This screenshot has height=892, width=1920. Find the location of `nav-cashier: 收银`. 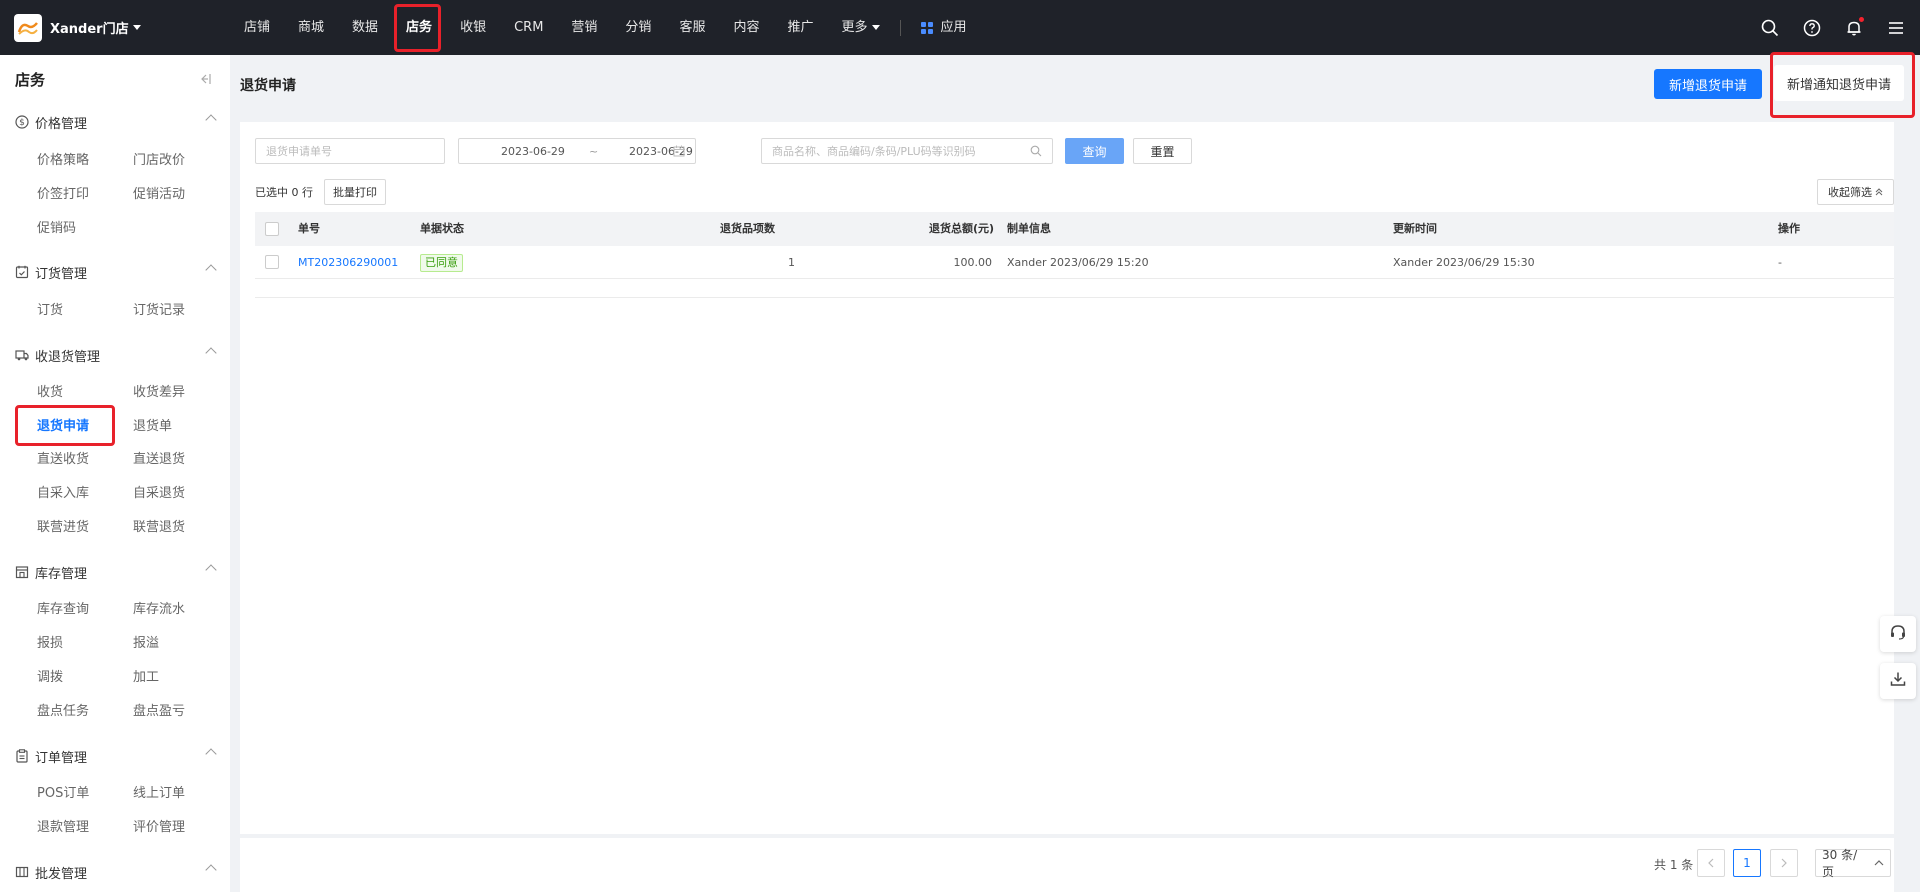

nav-cashier: 收银 is located at coordinates (473, 27).